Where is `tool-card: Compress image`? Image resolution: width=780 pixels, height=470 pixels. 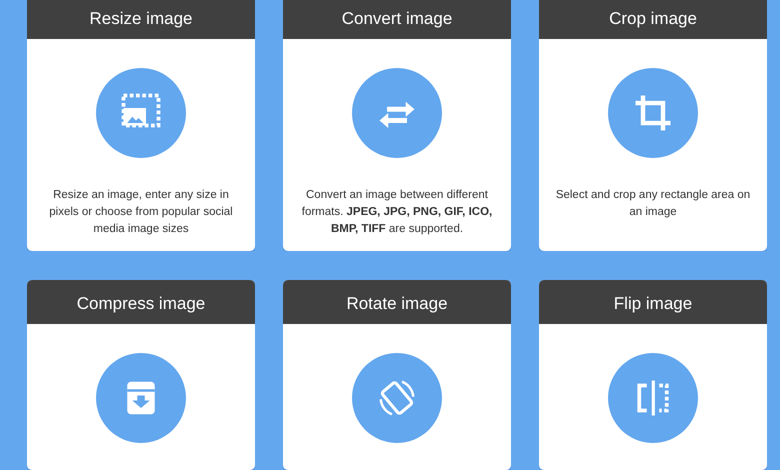 tool-card: Compress image is located at coordinates (141, 375).